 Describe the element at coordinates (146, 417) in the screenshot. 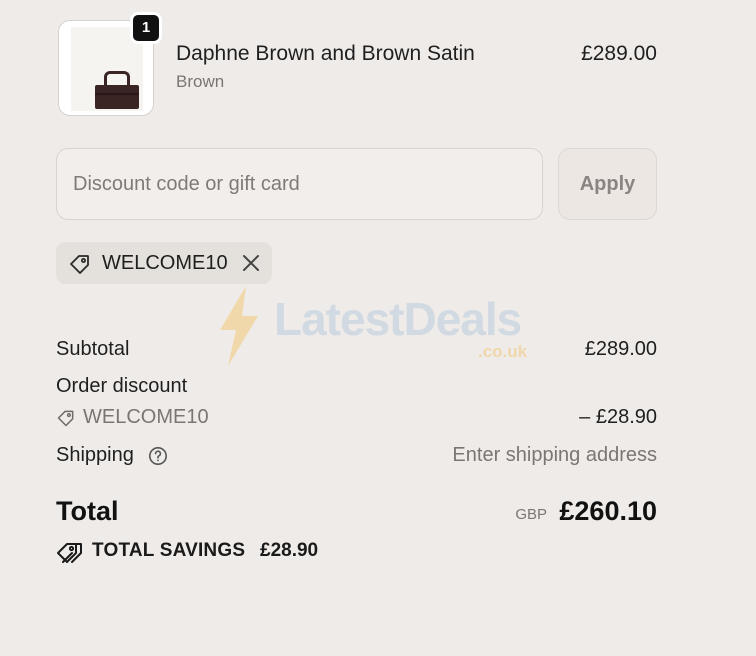

I see `order-discount-code: WELCOME10` at that location.